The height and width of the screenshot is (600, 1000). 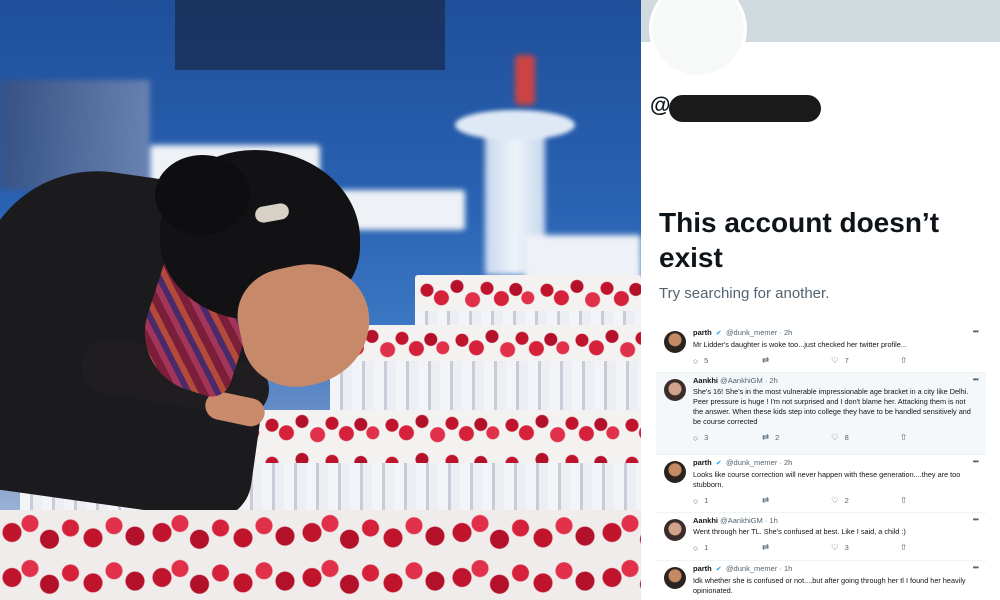 What do you see at coordinates (749, 520) in the screenshot?
I see `author-handle-time: @AankhiGM · 1h` at bounding box center [749, 520].